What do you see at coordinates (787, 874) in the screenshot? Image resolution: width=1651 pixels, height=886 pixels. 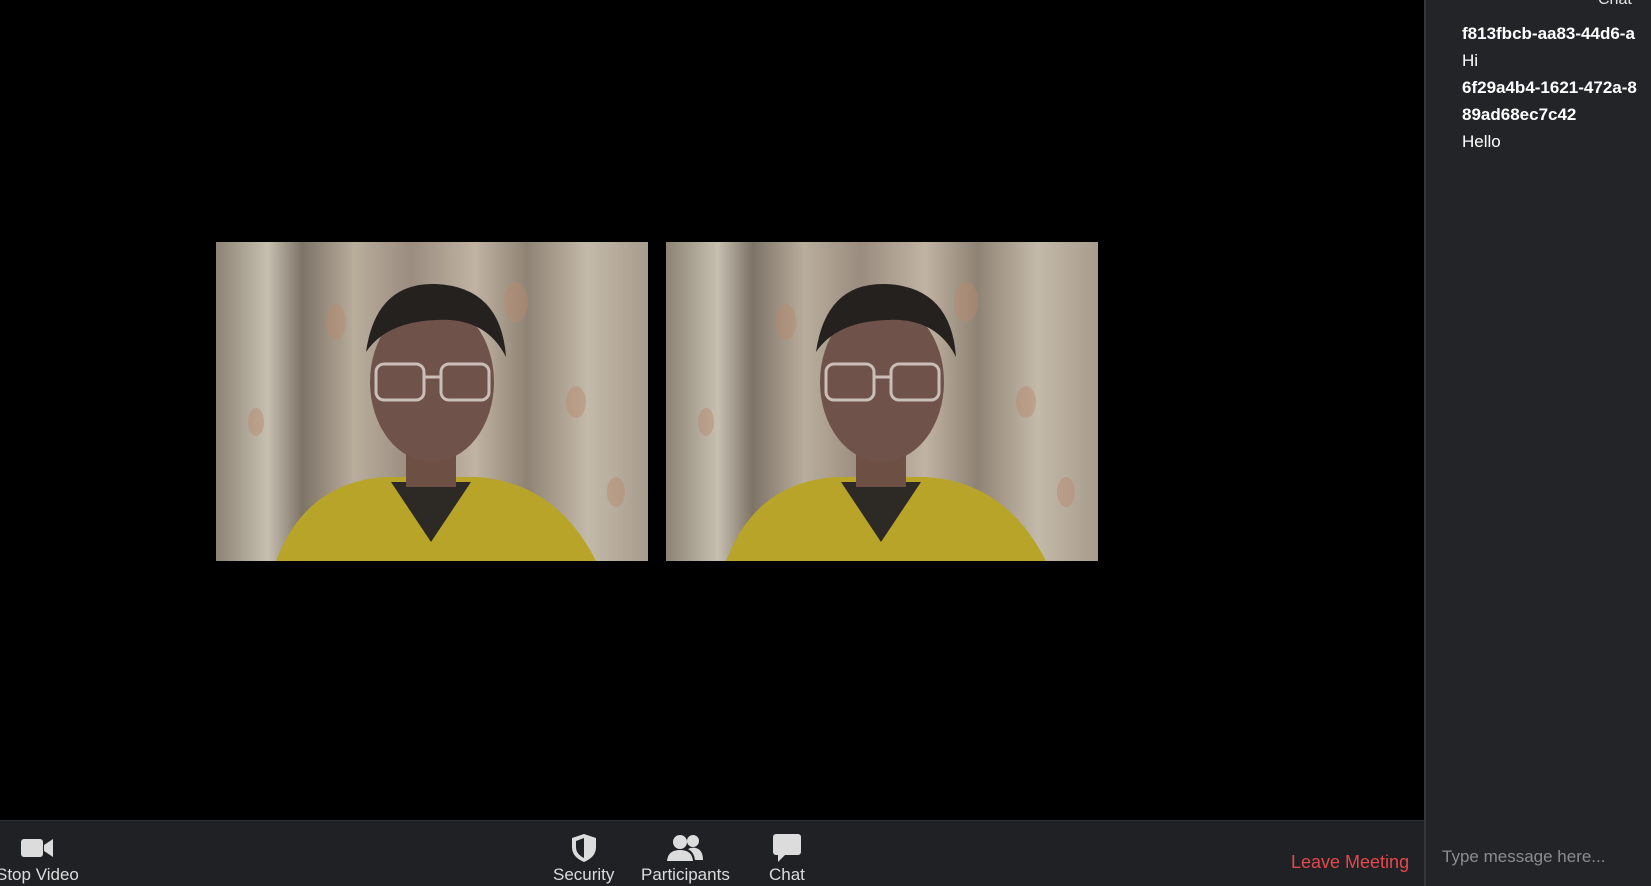 I see `chat-label: Chat` at bounding box center [787, 874].